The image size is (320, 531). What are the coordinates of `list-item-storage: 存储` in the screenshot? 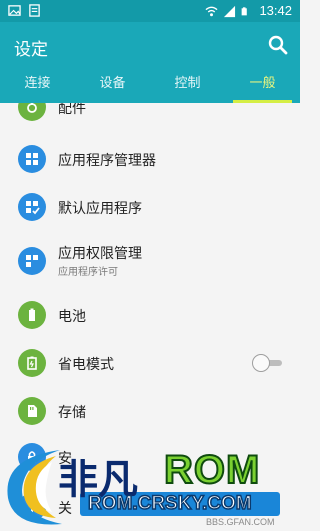 It's located at (150, 411).